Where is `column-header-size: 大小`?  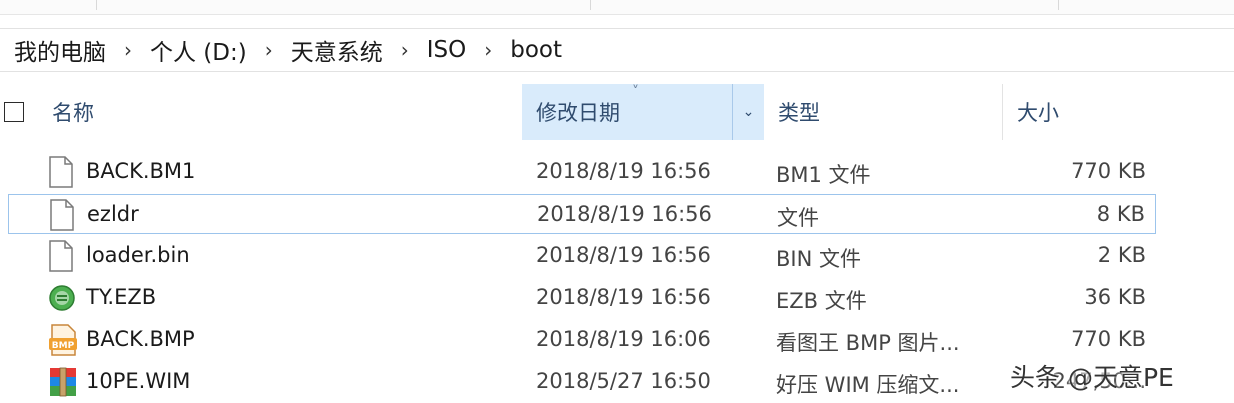 column-header-size: 大小 is located at coordinates (1077, 112).